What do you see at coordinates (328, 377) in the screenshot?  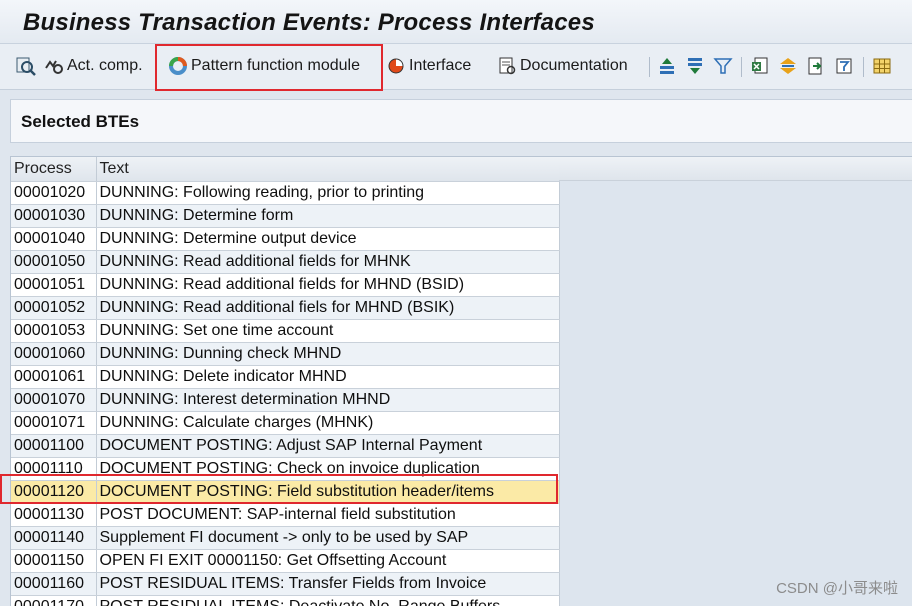 I see `cell-text: DUNNING: Delete indicator MHND` at bounding box center [328, 377].